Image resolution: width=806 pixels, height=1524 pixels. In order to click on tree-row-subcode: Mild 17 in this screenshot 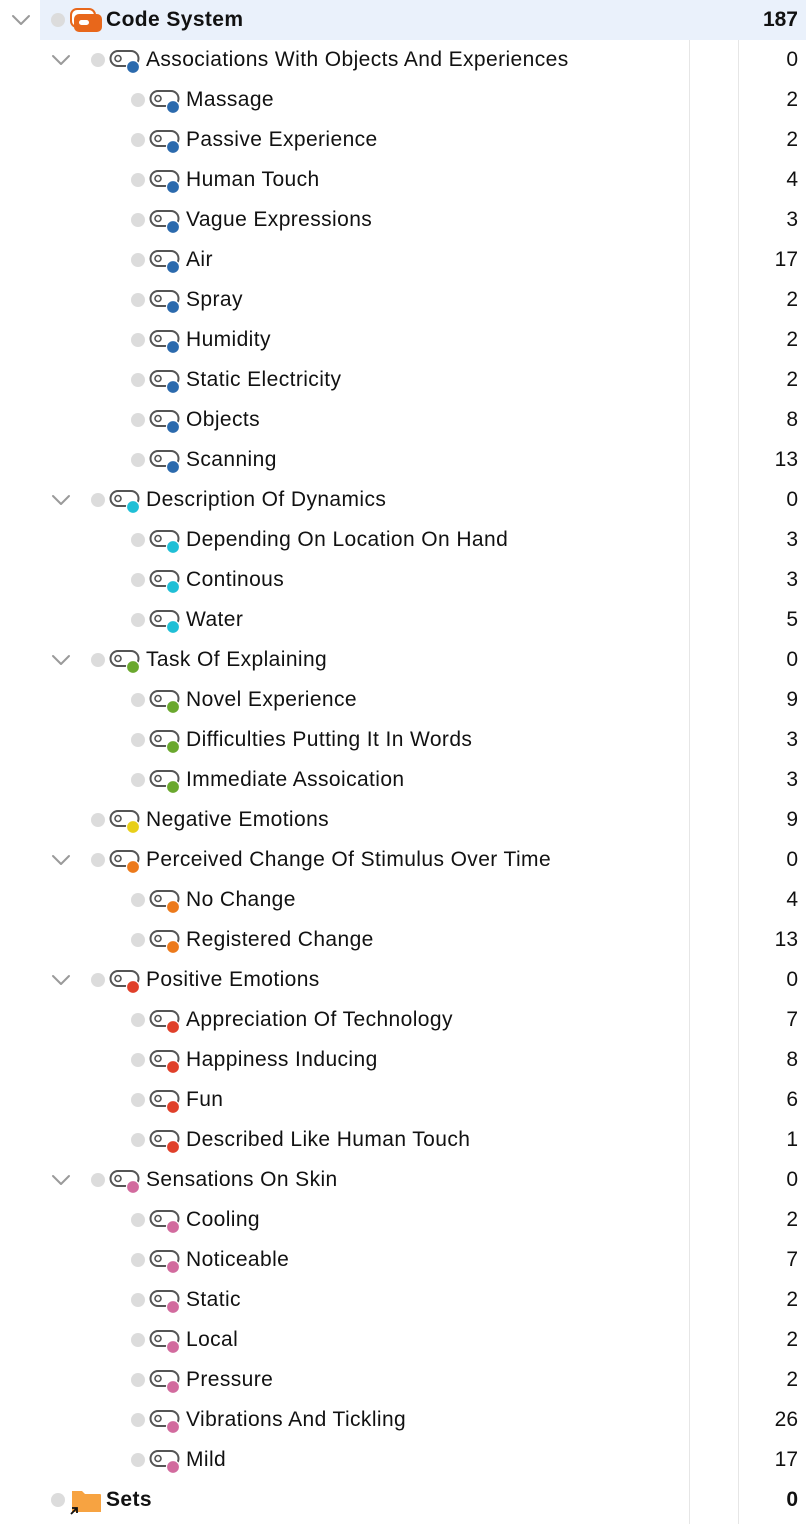, I will do `click(403, 1460)`.